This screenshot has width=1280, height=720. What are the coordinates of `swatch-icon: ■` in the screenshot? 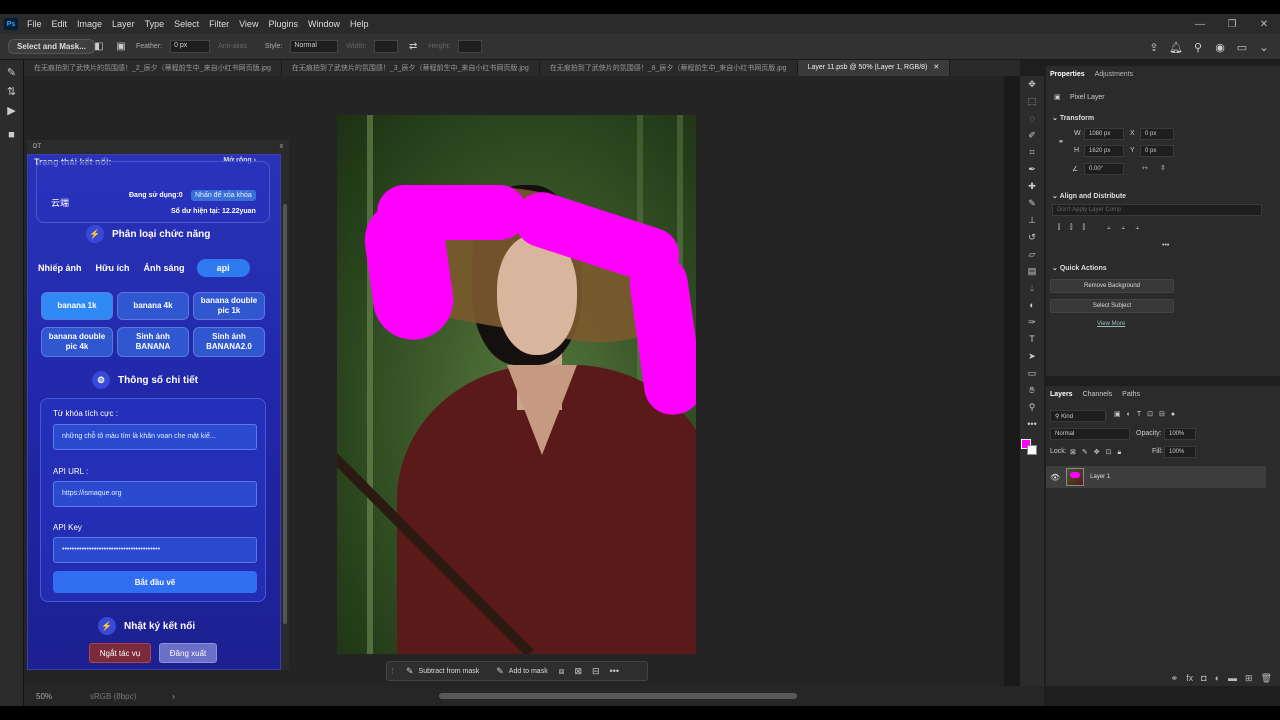 It's located at (11, 135).